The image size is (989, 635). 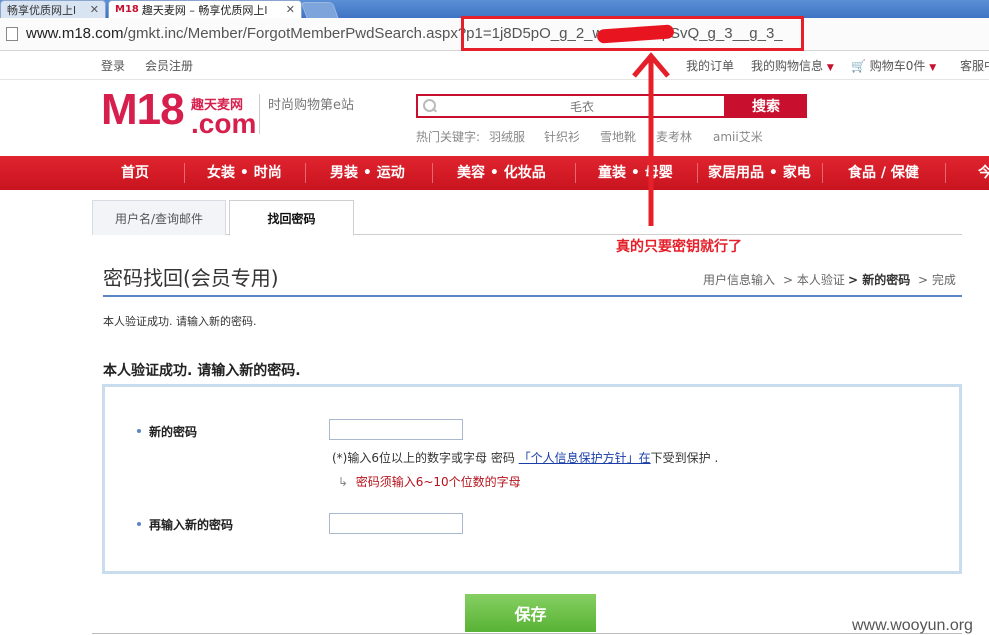 I want to click on confirm-password-field, so click(x=396, y=523).